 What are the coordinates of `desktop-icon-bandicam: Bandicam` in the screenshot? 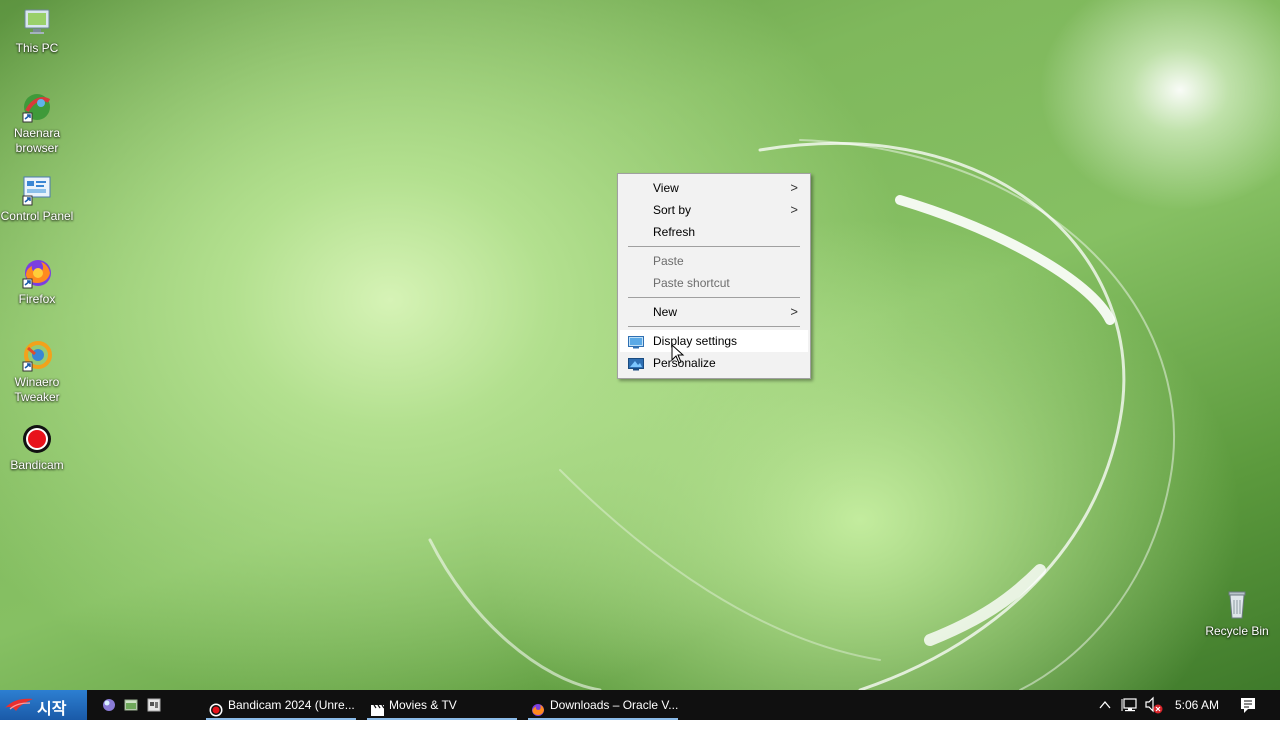 It's located at (37, 448).